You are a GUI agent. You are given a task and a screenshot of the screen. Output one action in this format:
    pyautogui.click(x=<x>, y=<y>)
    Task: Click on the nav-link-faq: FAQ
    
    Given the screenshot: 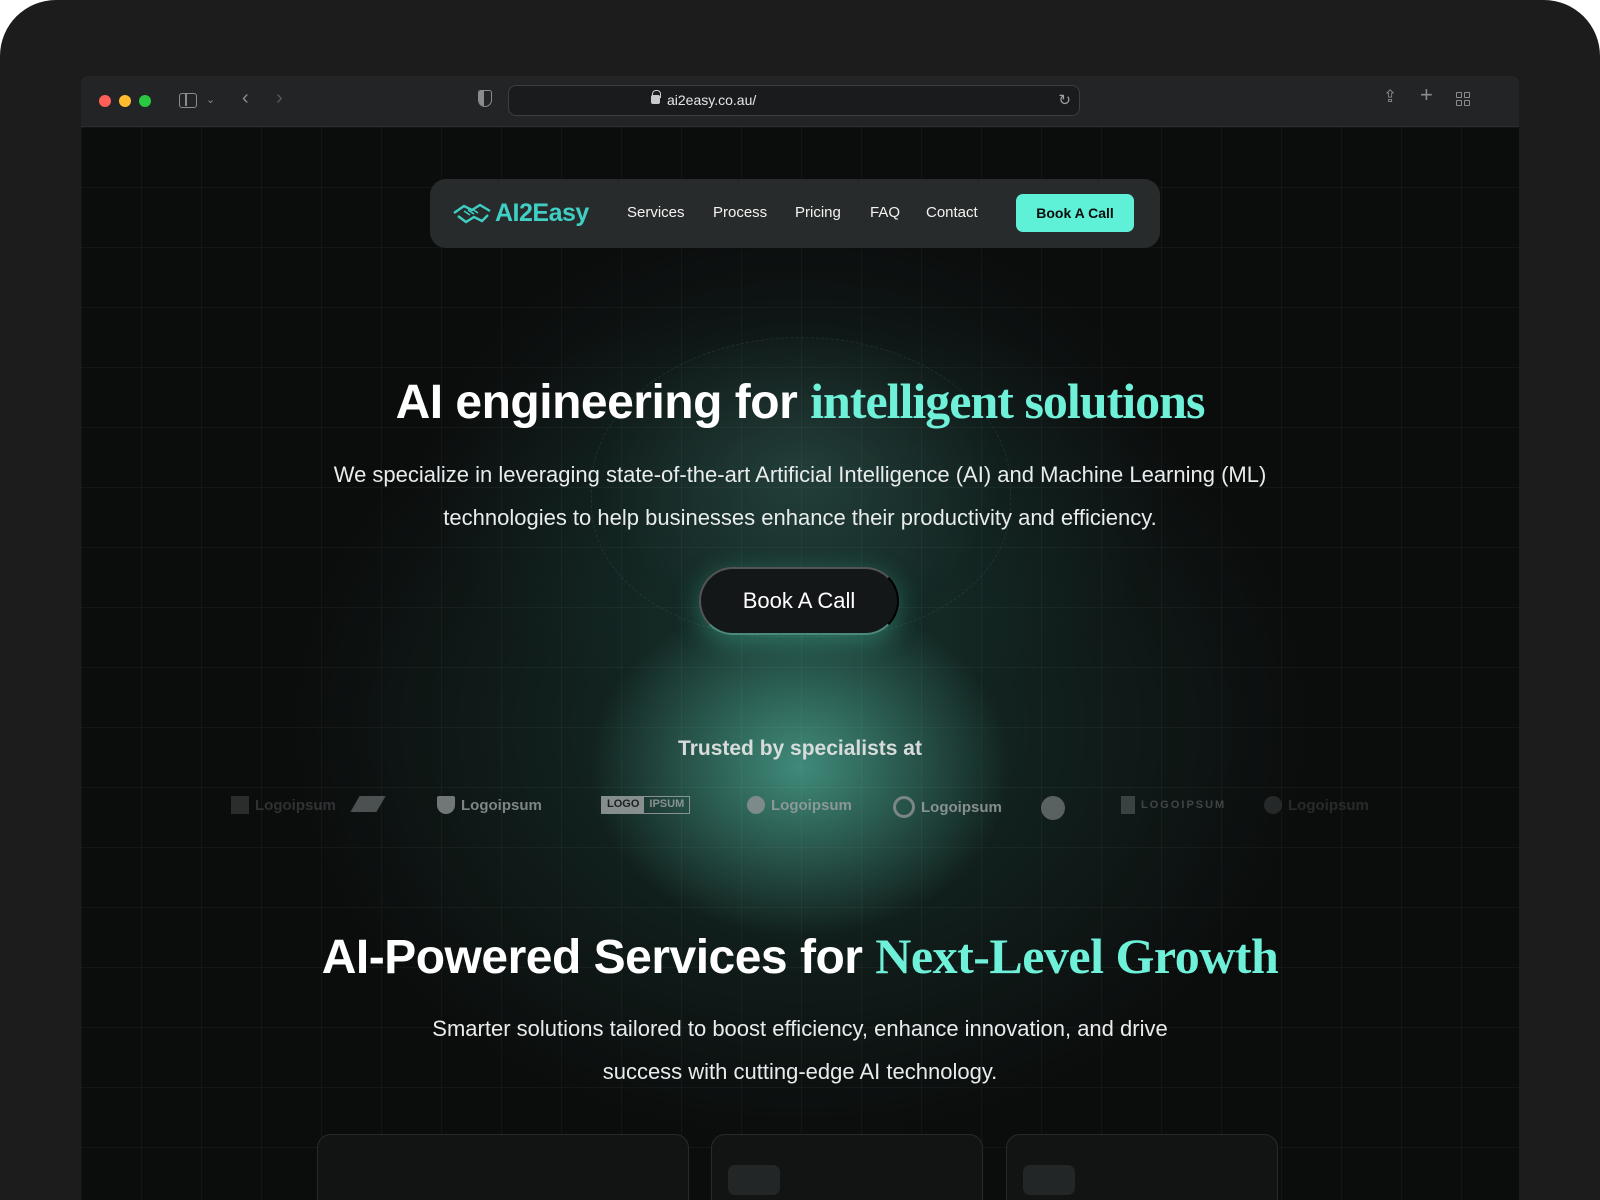 What is the action you would take?
    pyautogui.click(x=885, y=212)
    